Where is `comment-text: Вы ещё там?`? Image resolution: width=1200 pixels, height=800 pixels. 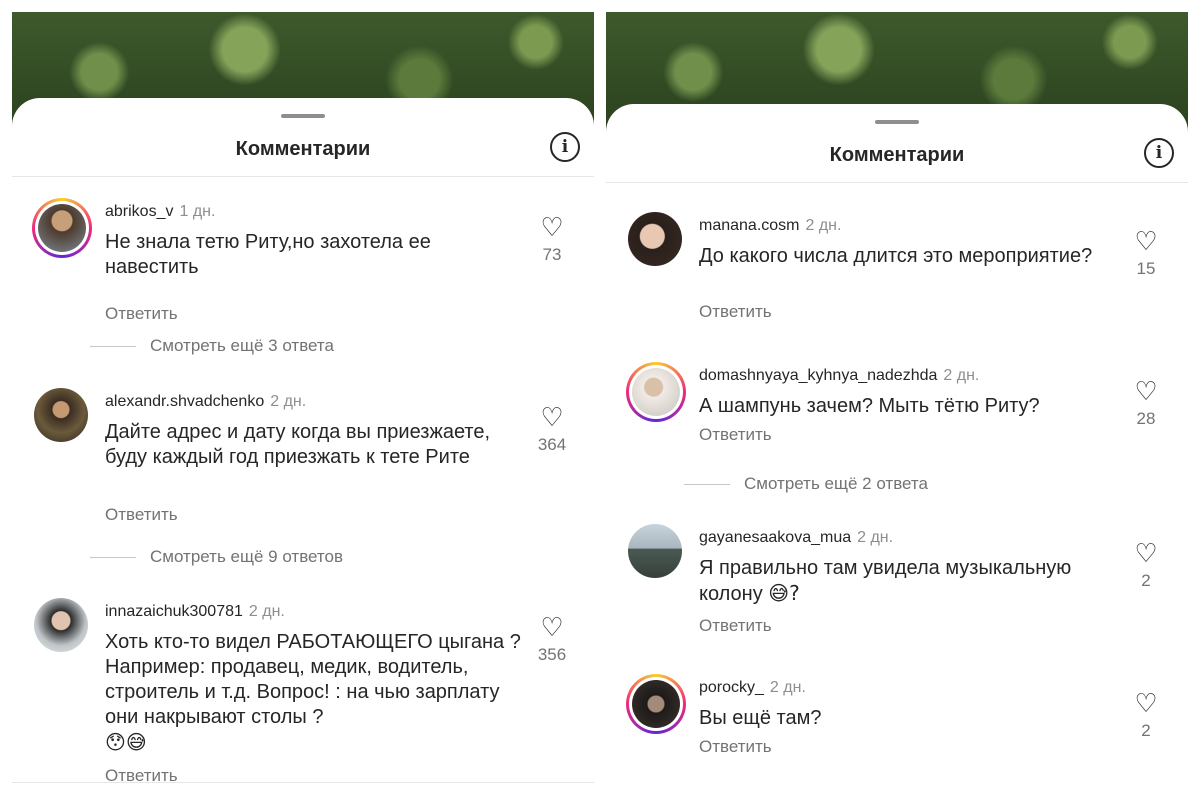
comment-text: Вы ещё там? is located at coordinates (760, 718).